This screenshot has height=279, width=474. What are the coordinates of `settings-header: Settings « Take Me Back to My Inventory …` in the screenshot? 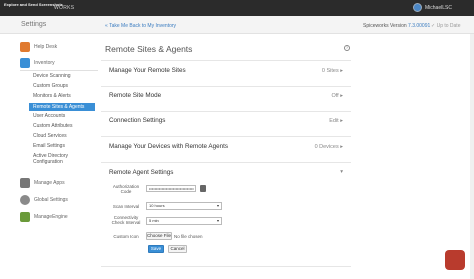 It's located at (237, 25).